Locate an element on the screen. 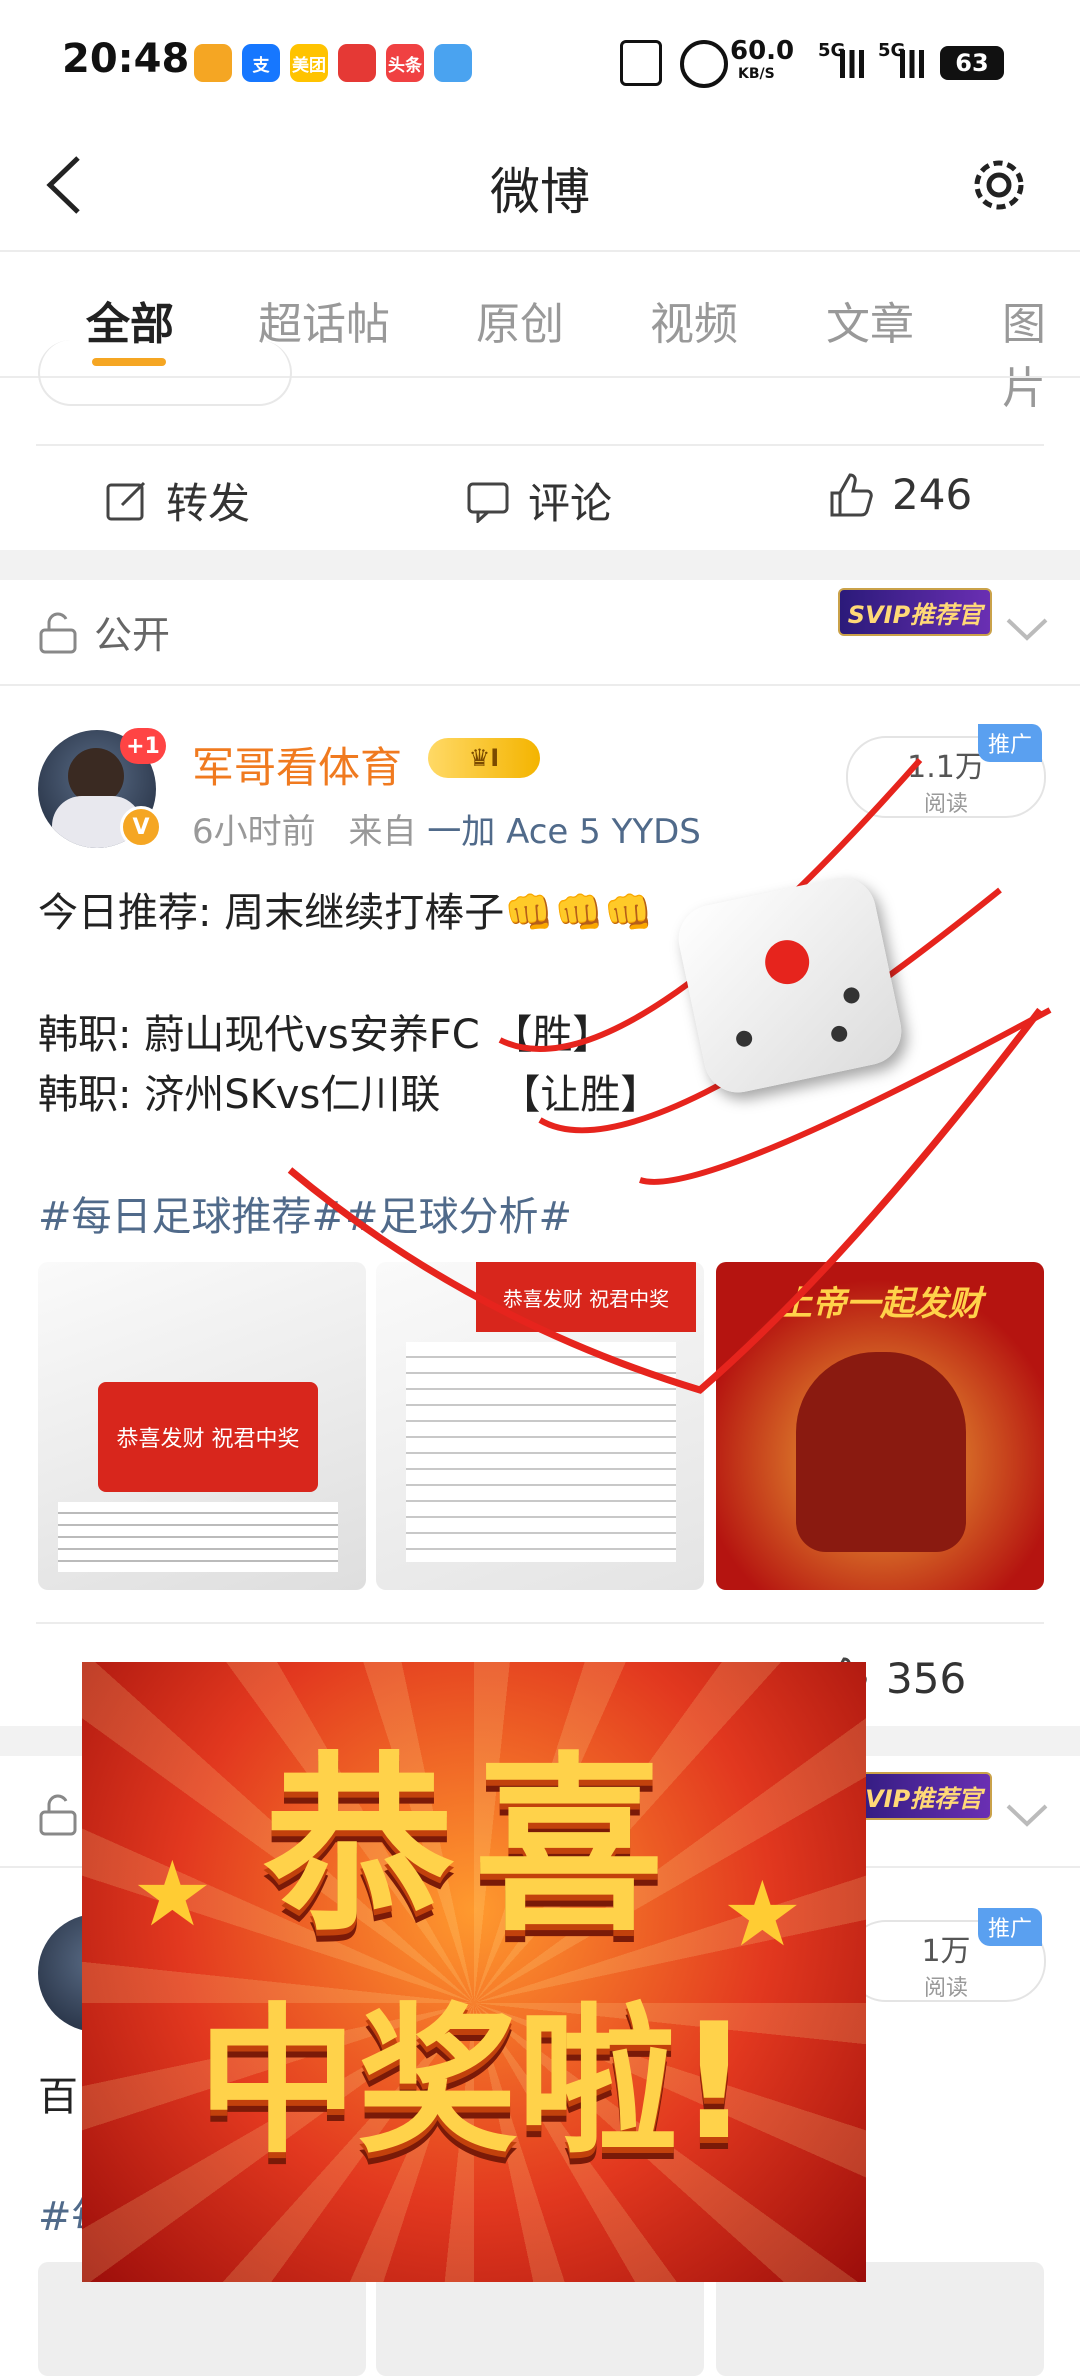 The height and width of the screenshot is (2376, 1080). dice-sticker is located at coordinates (790, 985).